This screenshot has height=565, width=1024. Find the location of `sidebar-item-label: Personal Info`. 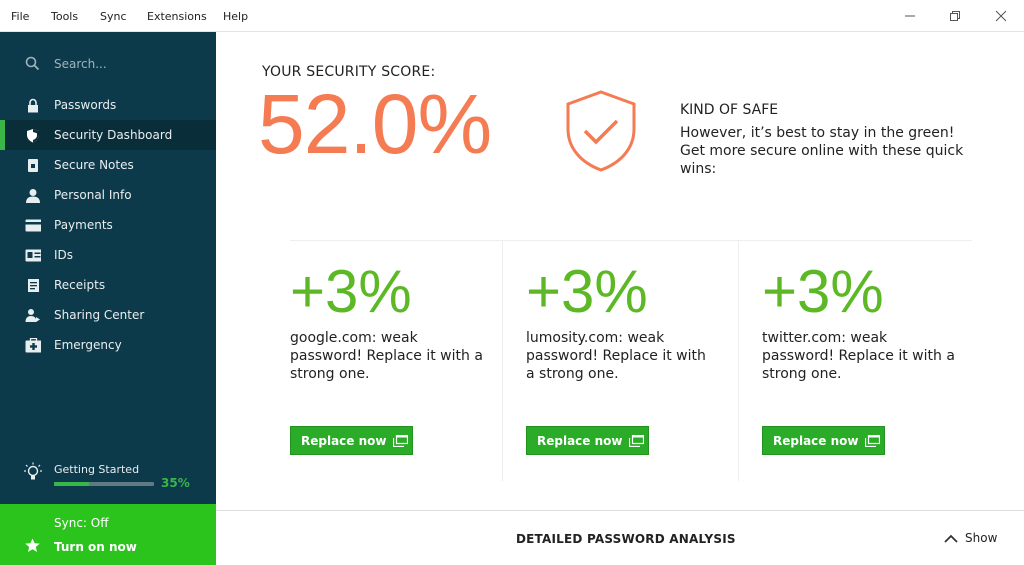

sidebar-item-label: Personal Info is located at coordinates (93, 195).